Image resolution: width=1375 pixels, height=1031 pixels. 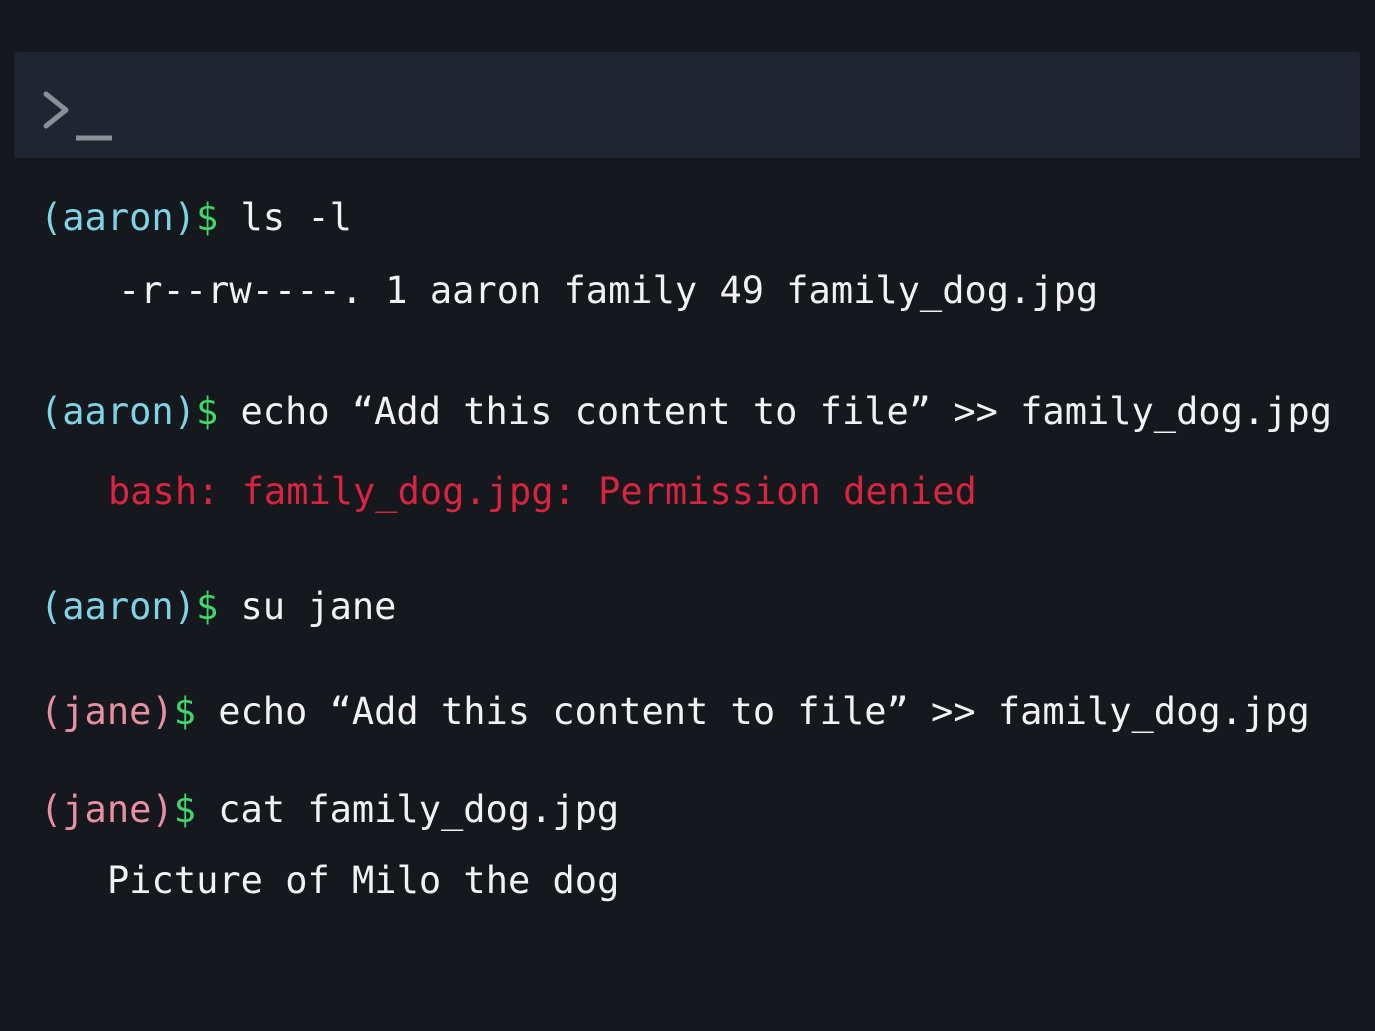 I want to click on error-output-line: bash: family_dog.jpg: Permission denied, so click(x=542, y=491).